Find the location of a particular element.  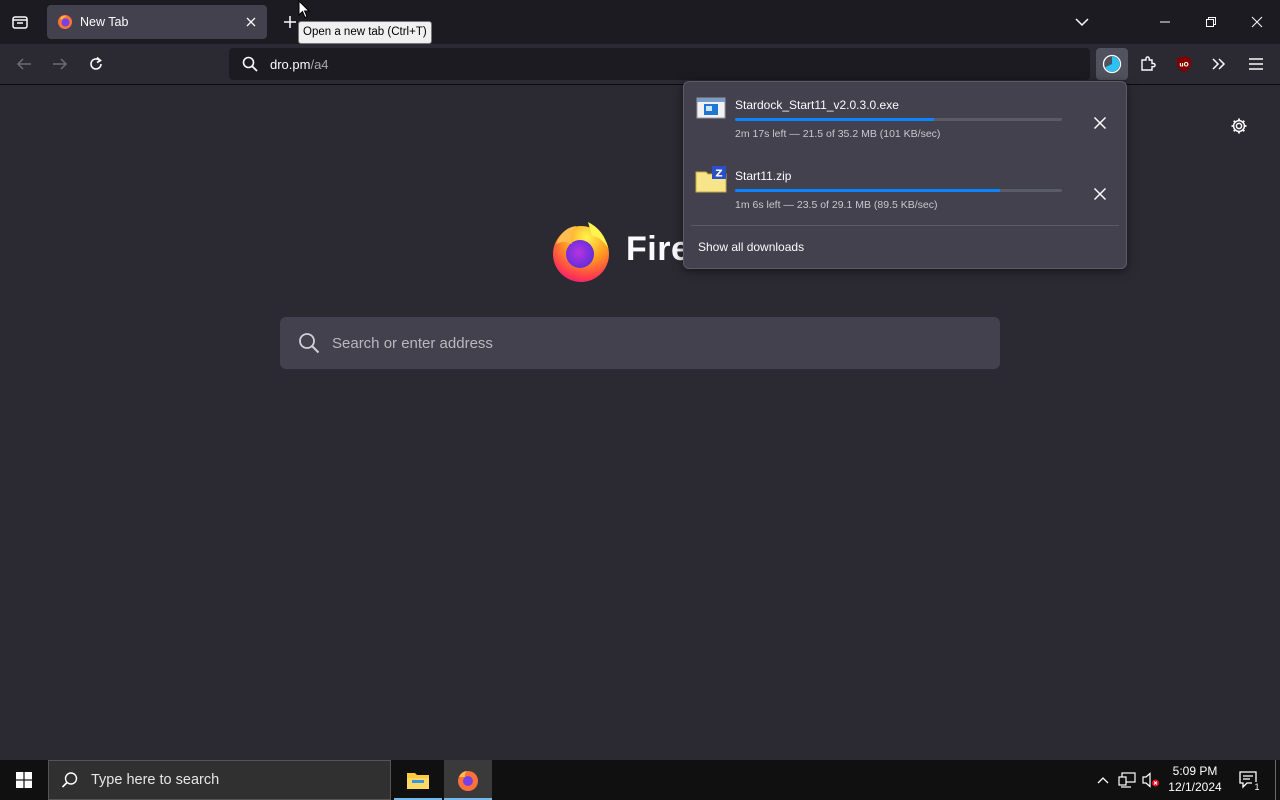

double-chevron-right-icon is located at coordinates (1219, 64).